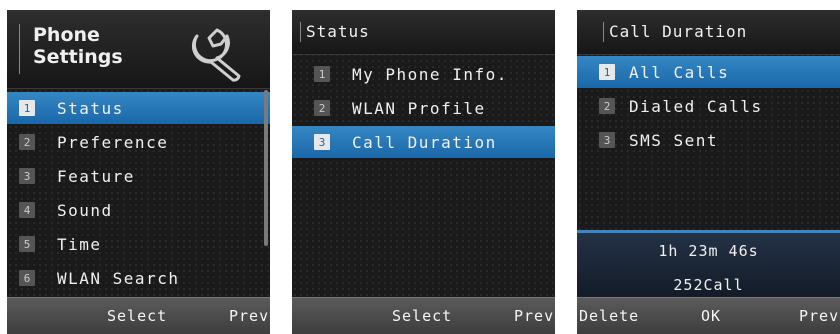 The height and width of the screenshot is (334, 840). Describe the element at coordinates (66, 35) in the screenshot. I see `title-line-1: Phone` at that location.